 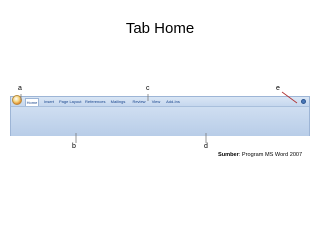 What do you see at coordinates (228, 155) in the screenshot?
I see `source-label: Sumber` at bounding box center [228, 155].